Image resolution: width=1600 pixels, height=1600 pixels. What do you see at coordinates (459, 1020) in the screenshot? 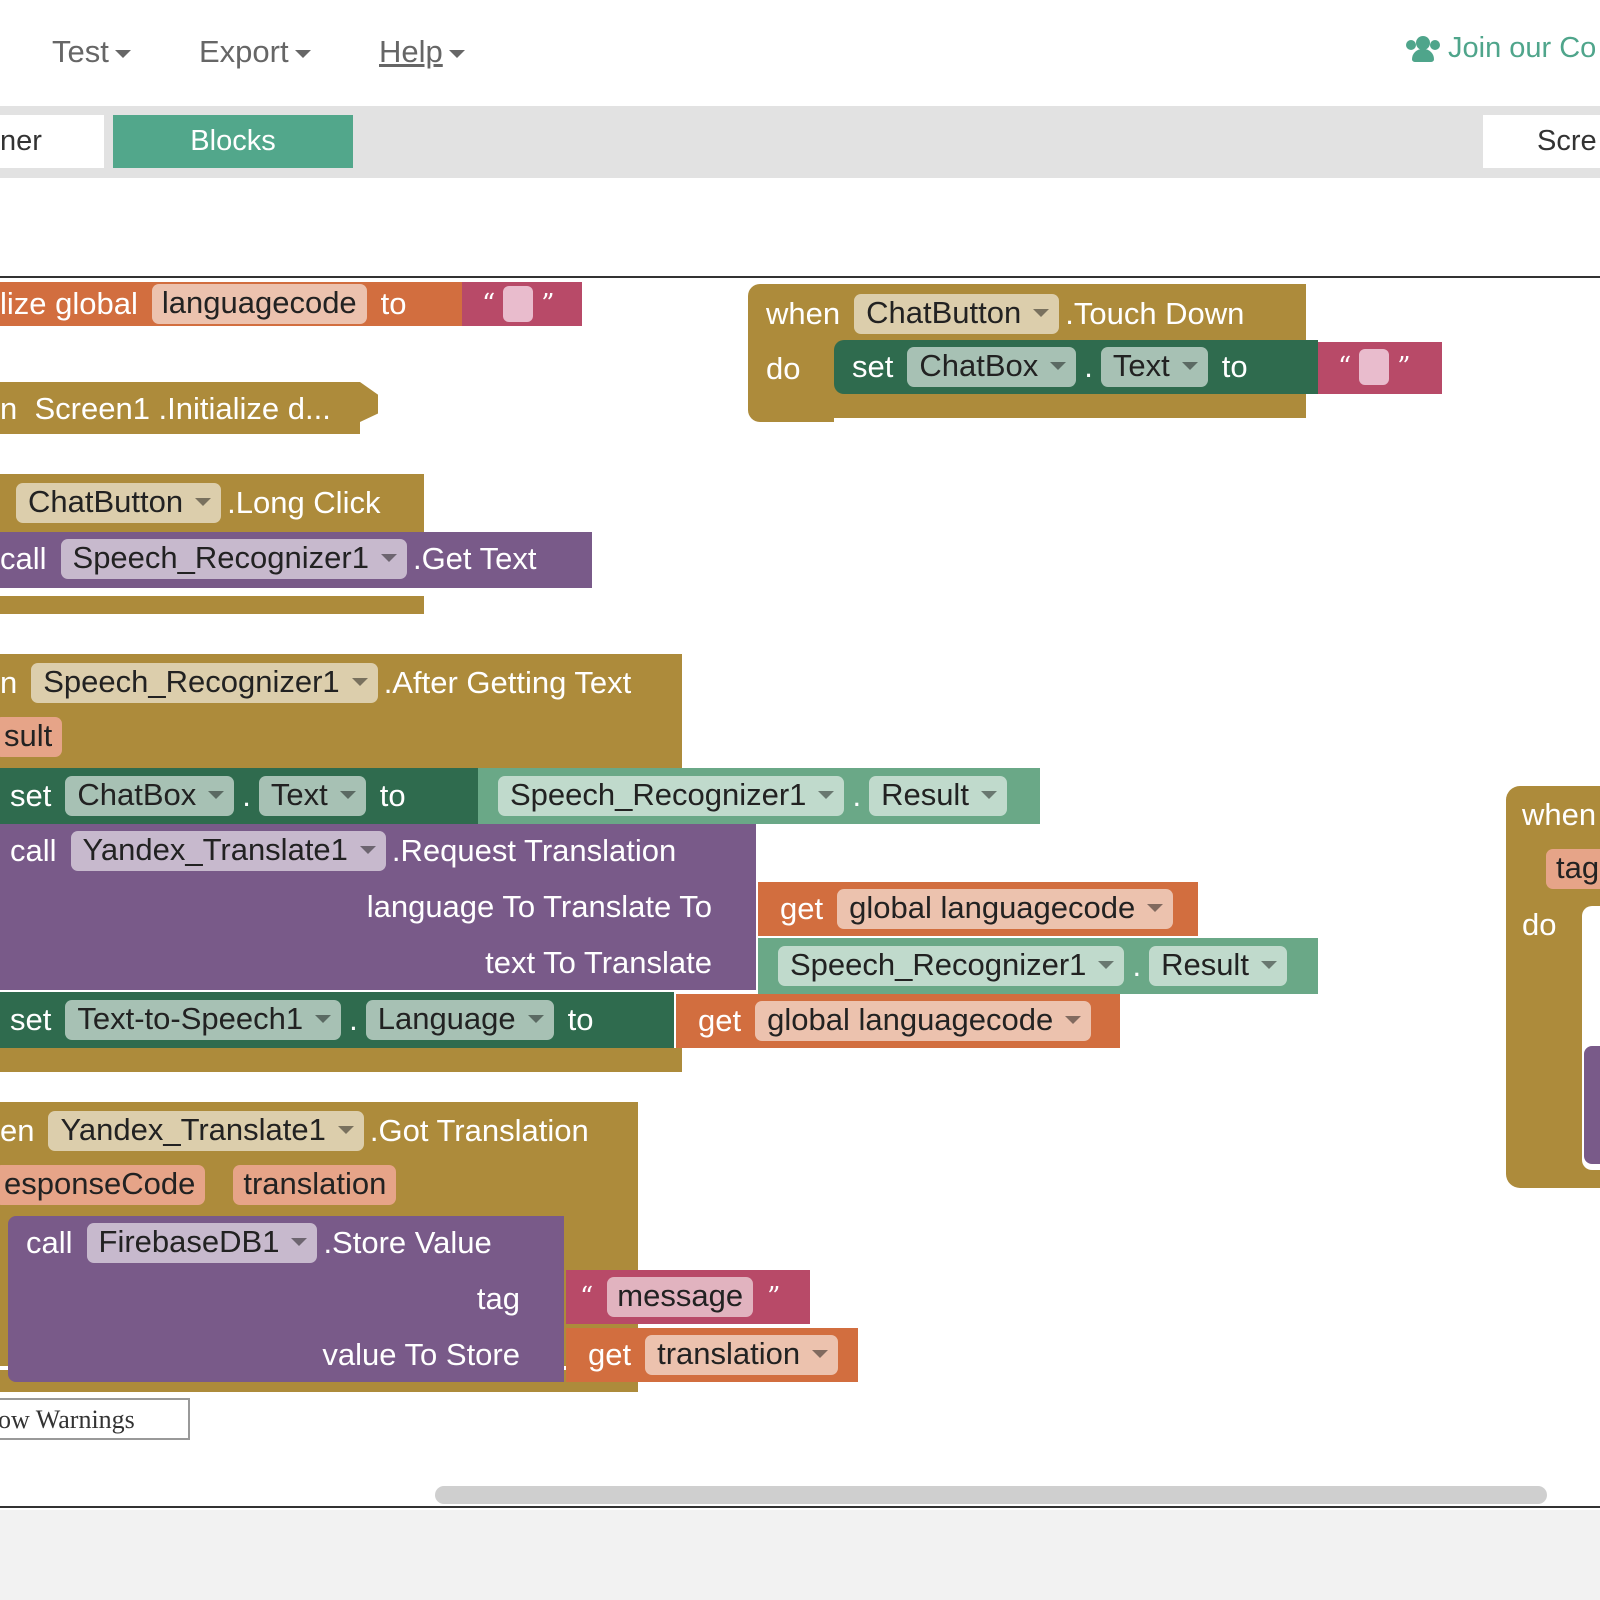
I see `property-dropdown: Language` at bounding box center [459, 1020].